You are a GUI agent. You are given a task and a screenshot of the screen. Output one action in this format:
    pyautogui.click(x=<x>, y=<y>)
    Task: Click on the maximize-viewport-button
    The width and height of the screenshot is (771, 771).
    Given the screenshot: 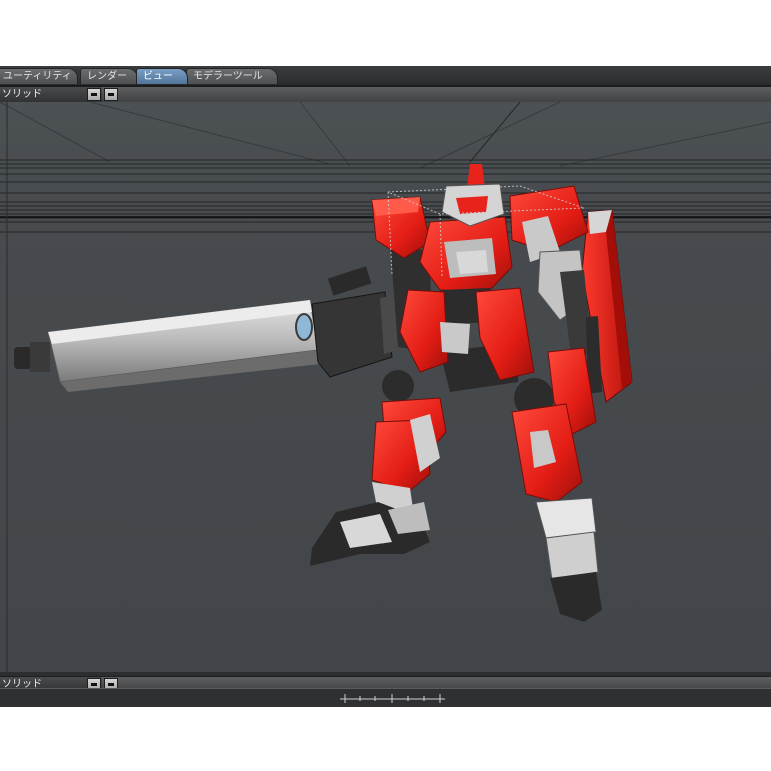 What is the action you would take?
    pyautogui.click(x=111, y=94)
    